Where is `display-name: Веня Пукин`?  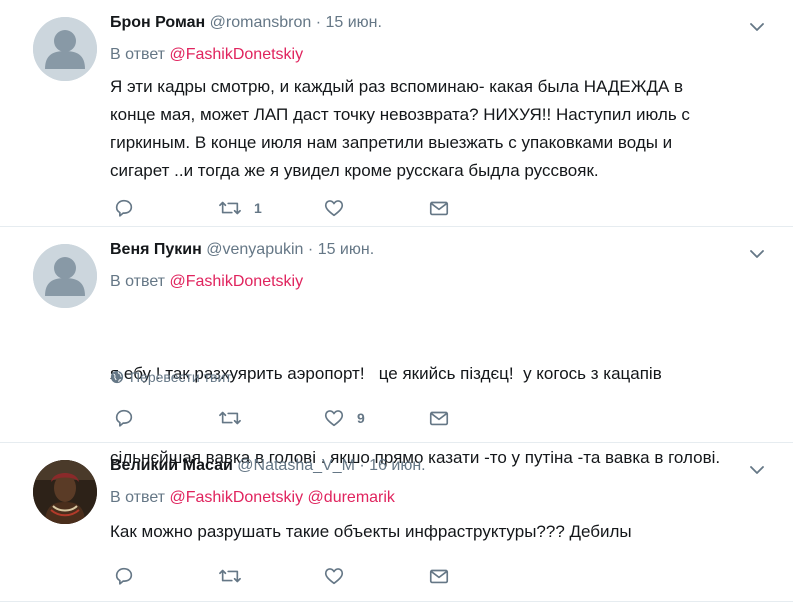 display-name: Веня Пукин is located at coordinates (156, 249).